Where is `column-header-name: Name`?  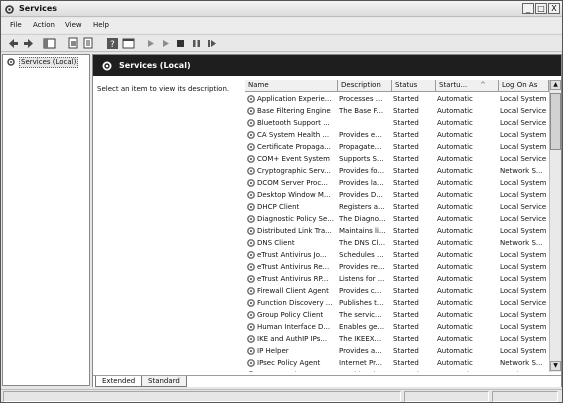 column-header-name: Name is located at coordinates (291, 86).